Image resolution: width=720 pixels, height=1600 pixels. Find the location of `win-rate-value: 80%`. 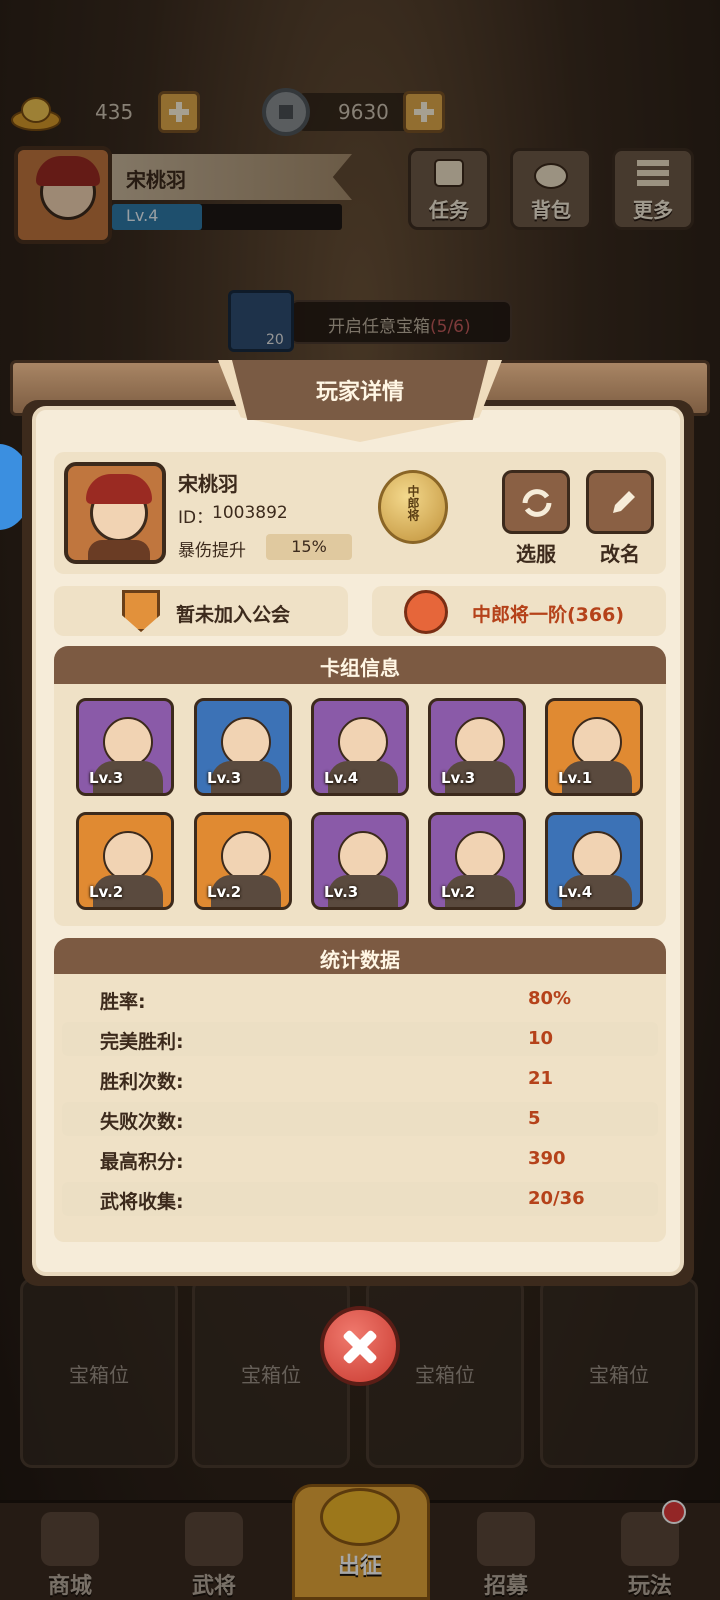

win-rate-value: 80% is located at coordinates (550, 998).